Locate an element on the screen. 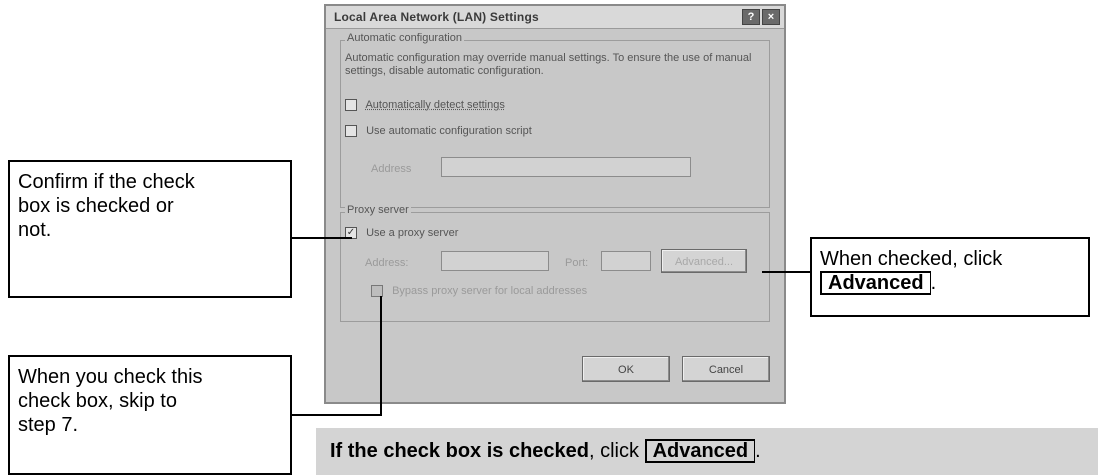 The image size is (1098, 475). automatic-configuration-title: Automatic configuration is located at coordinates (404, 38).